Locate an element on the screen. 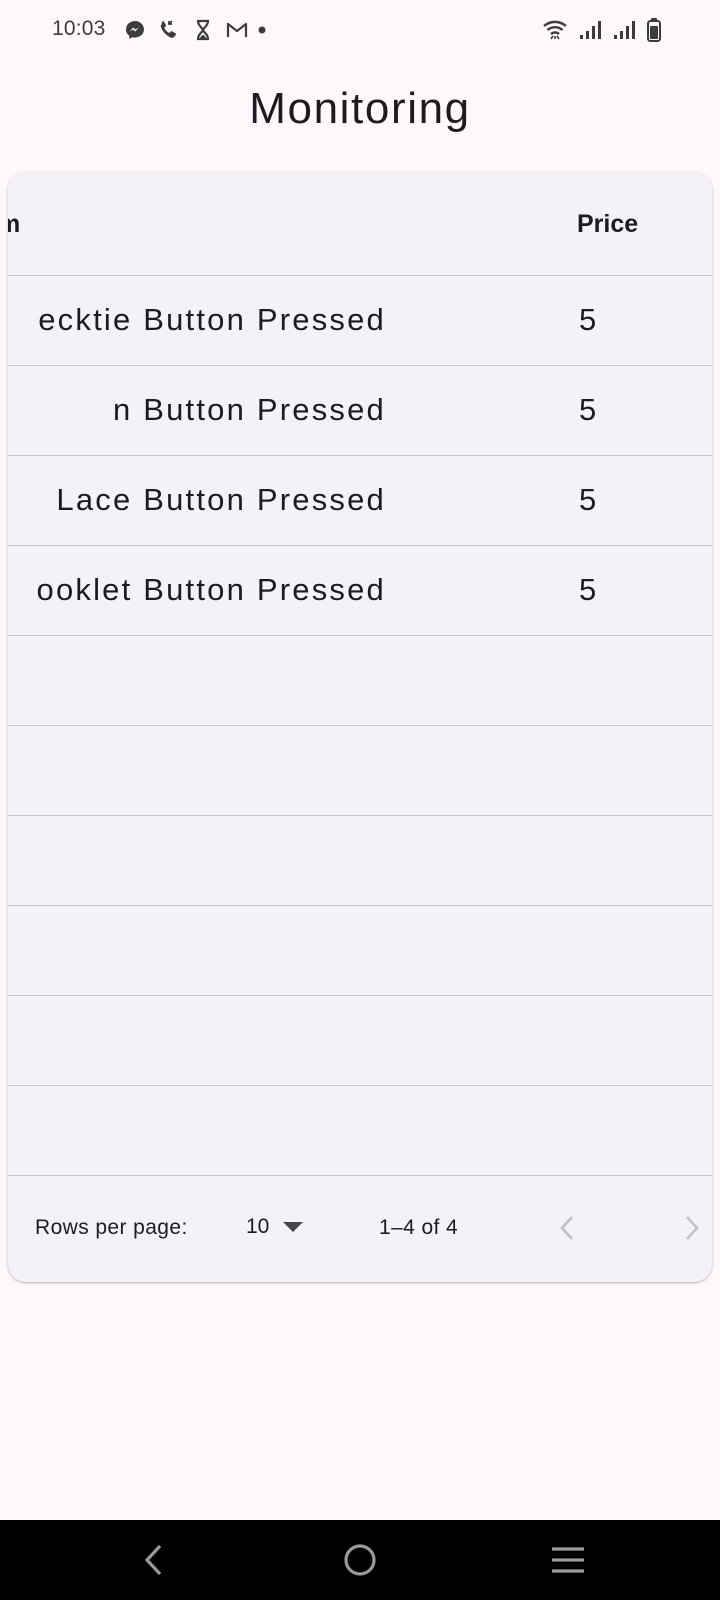  rows-per-page-value: 10 is located at coordinates (258, 1226).